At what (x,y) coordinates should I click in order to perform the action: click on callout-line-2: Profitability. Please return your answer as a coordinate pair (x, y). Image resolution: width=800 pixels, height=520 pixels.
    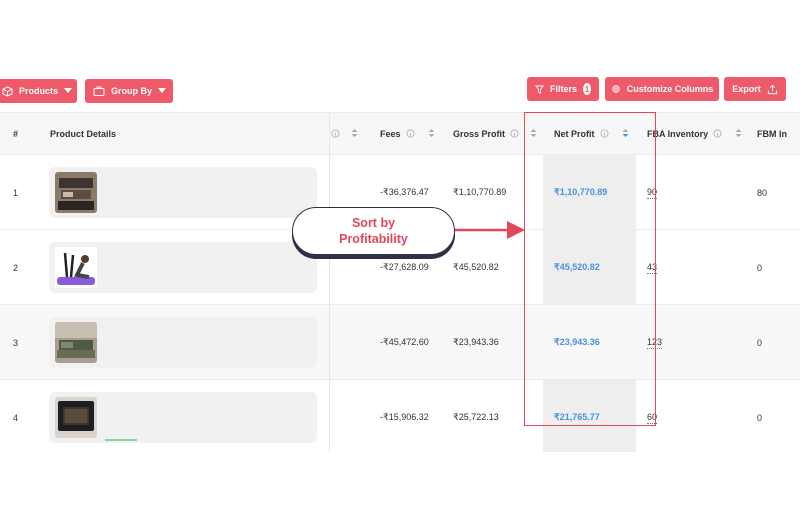
    Looking at the image, I should click on (373, 239).